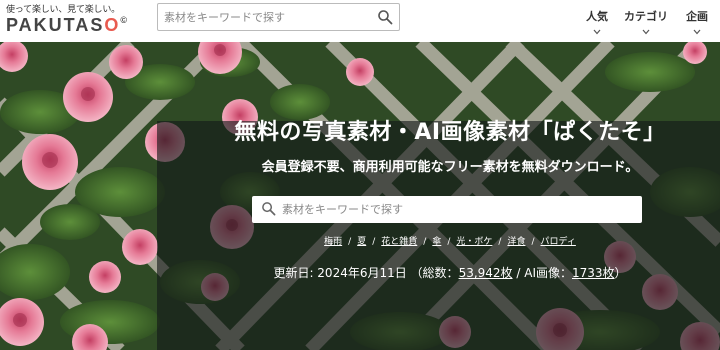  I want to click on logo-tagline: 使って楽しい、見て楽しい。, so click(63, 10).